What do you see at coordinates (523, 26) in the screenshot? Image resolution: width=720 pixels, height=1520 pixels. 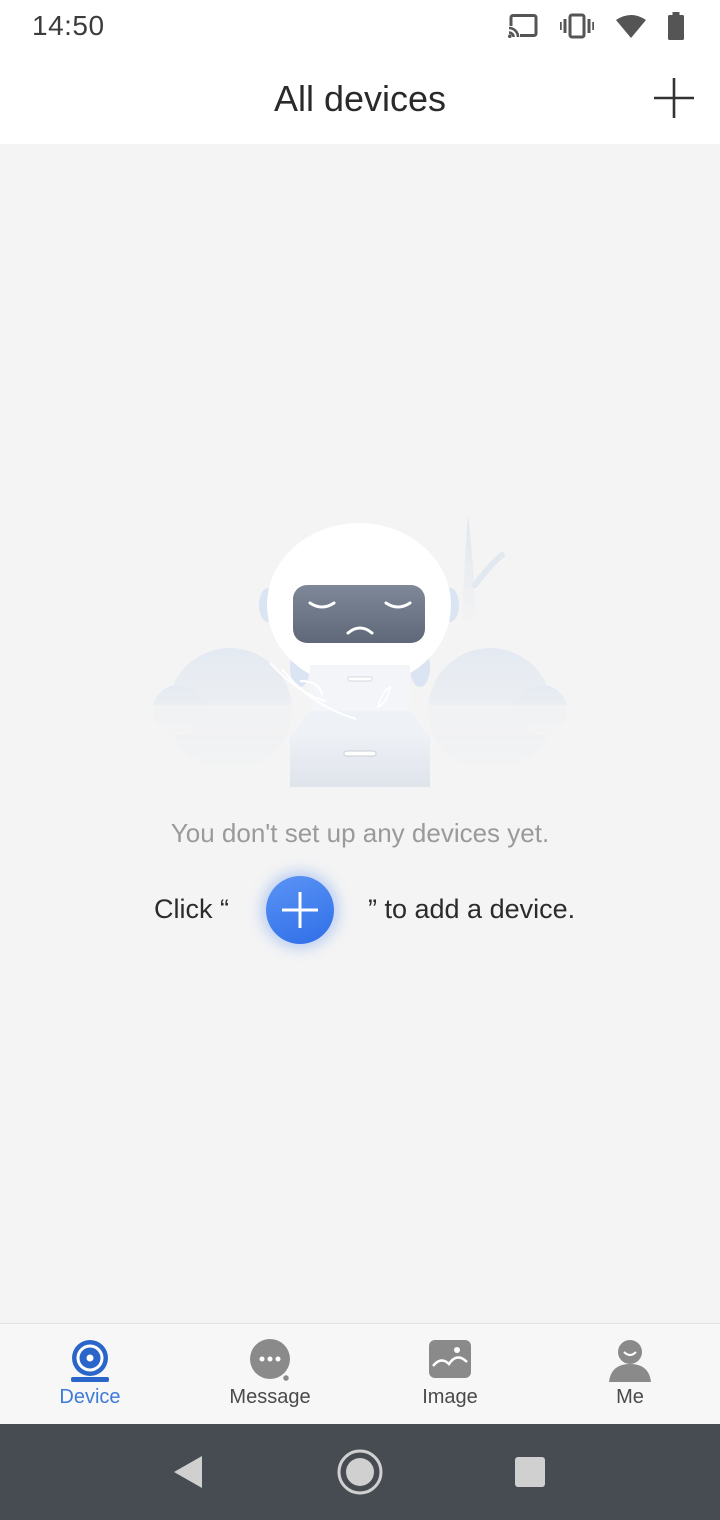 I see `cast-icon` at bounding box center [523, 26].